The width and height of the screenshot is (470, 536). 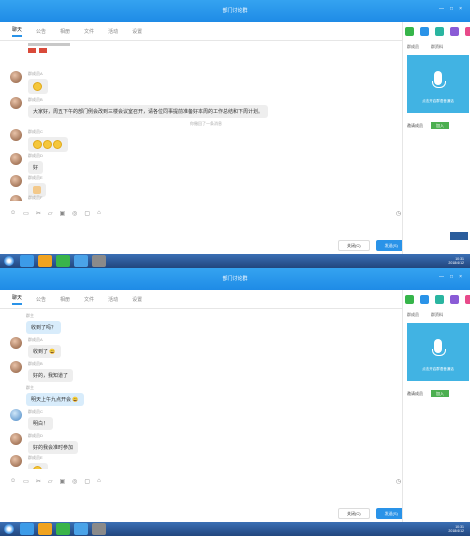 I want to click on message-bubble: 收到了吗？, so click(x=44, y=327).